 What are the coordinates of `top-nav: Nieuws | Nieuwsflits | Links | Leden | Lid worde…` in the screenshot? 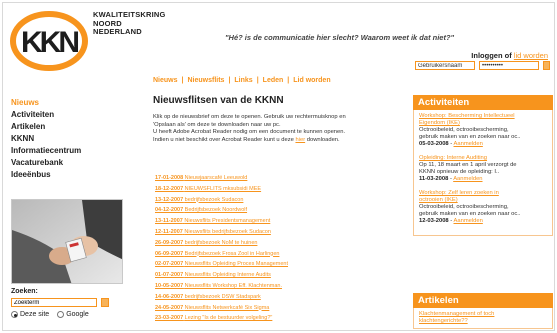 It's located at (242, 80).